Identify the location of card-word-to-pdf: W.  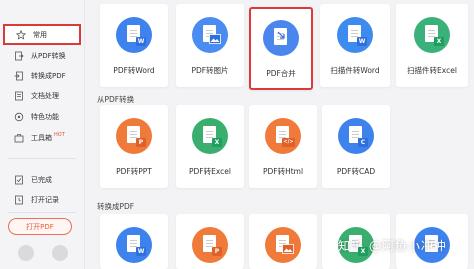
(134, 241).